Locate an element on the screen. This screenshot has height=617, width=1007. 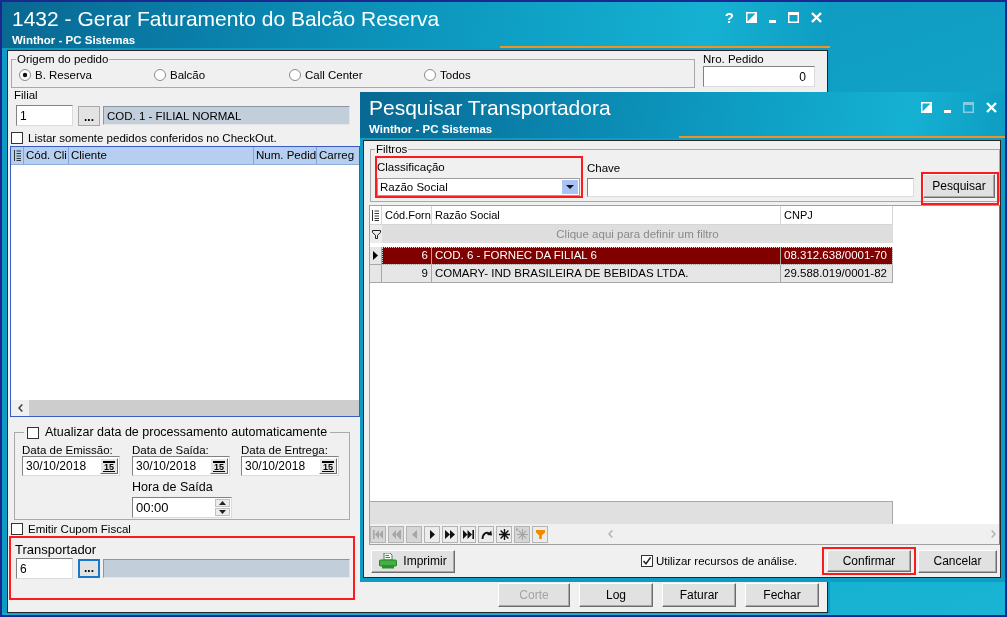
sparkle-icon is located at coordinates (522, 534).